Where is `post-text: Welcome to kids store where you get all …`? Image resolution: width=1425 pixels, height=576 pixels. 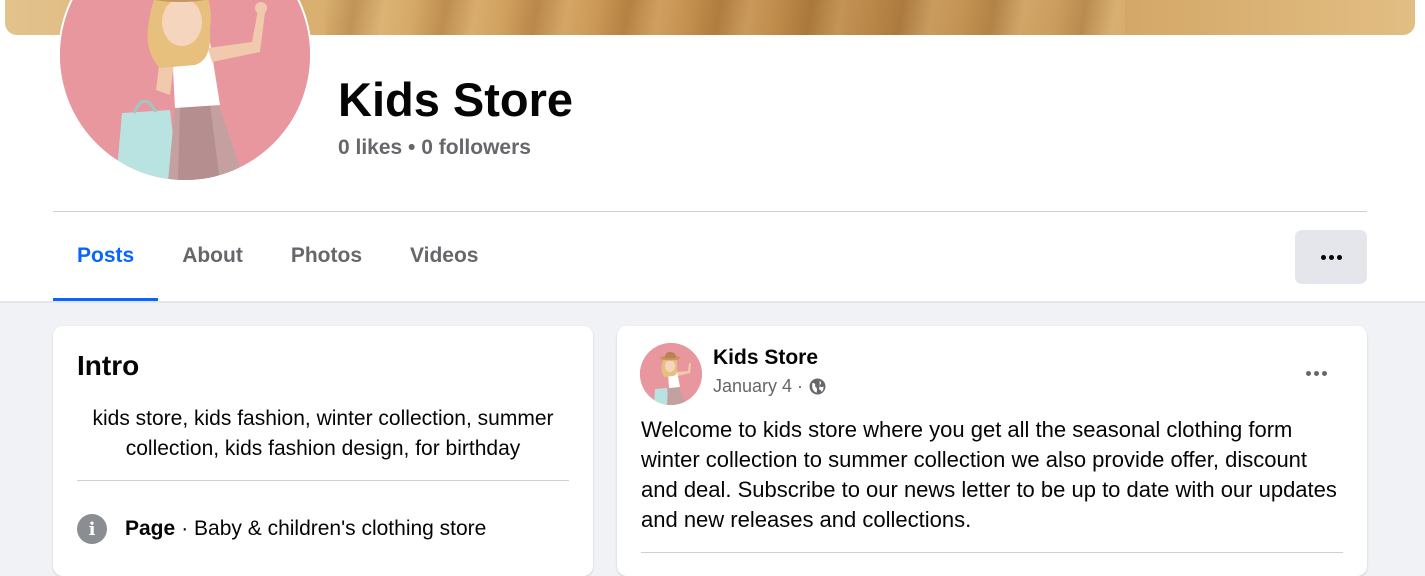 post-text: Welcome to kids store where you get all … is located at coordinates (989, 474).